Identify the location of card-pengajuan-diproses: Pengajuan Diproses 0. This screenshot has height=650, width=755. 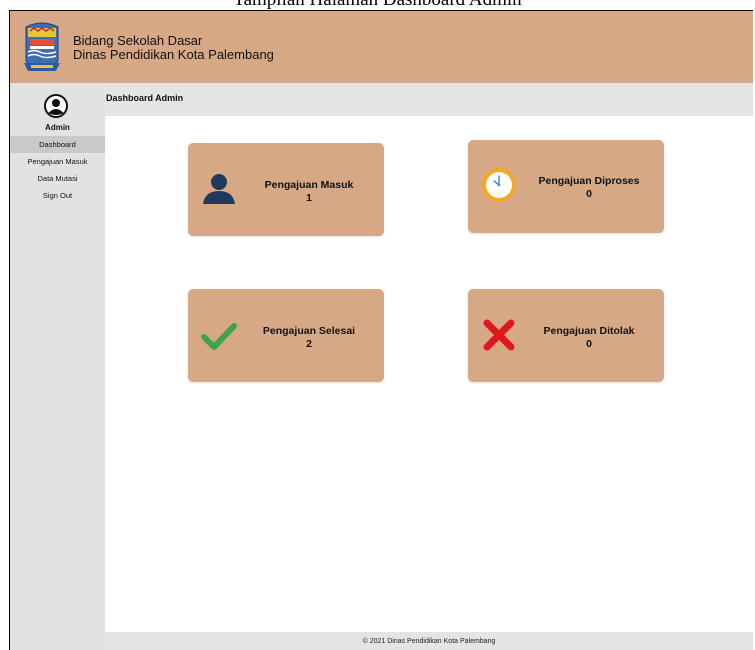
(566, 186).